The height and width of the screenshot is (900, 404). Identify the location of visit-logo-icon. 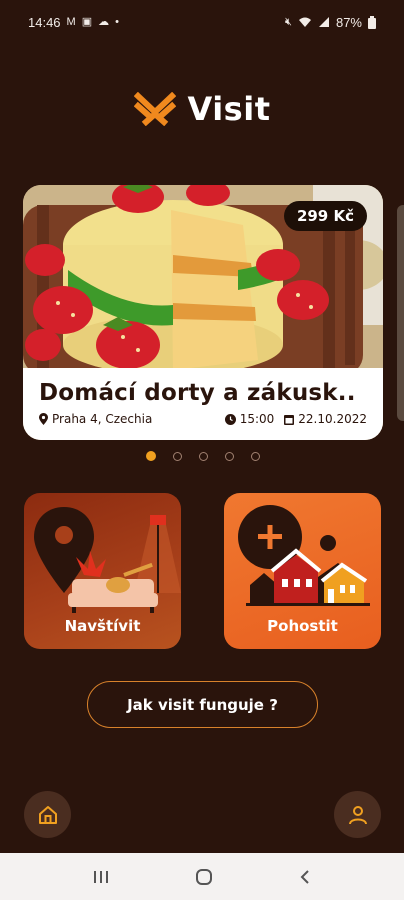
(154, 109).